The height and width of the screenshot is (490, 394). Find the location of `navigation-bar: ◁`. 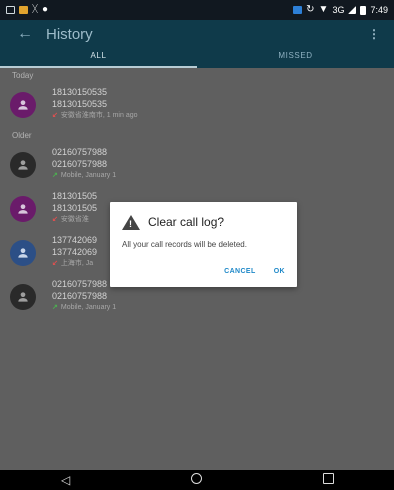

navigation-bar: ◁ is located at coordinates (197, 480).